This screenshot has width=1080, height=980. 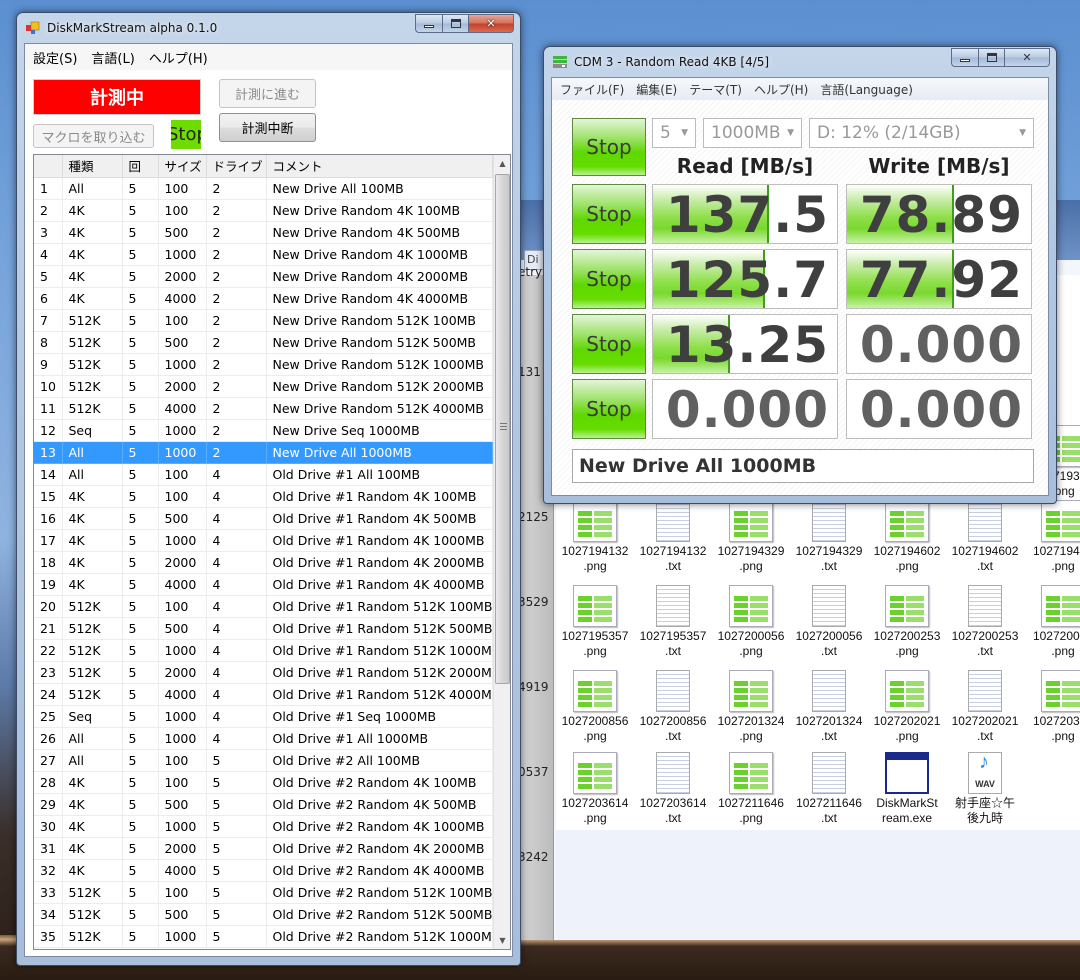 I want to click on file-item: 1027194132 .png, so click(x=595, y=537).